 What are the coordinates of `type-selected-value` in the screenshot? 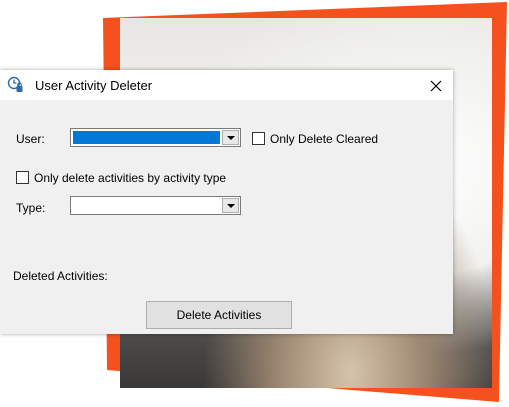 It's located at (146, 205).